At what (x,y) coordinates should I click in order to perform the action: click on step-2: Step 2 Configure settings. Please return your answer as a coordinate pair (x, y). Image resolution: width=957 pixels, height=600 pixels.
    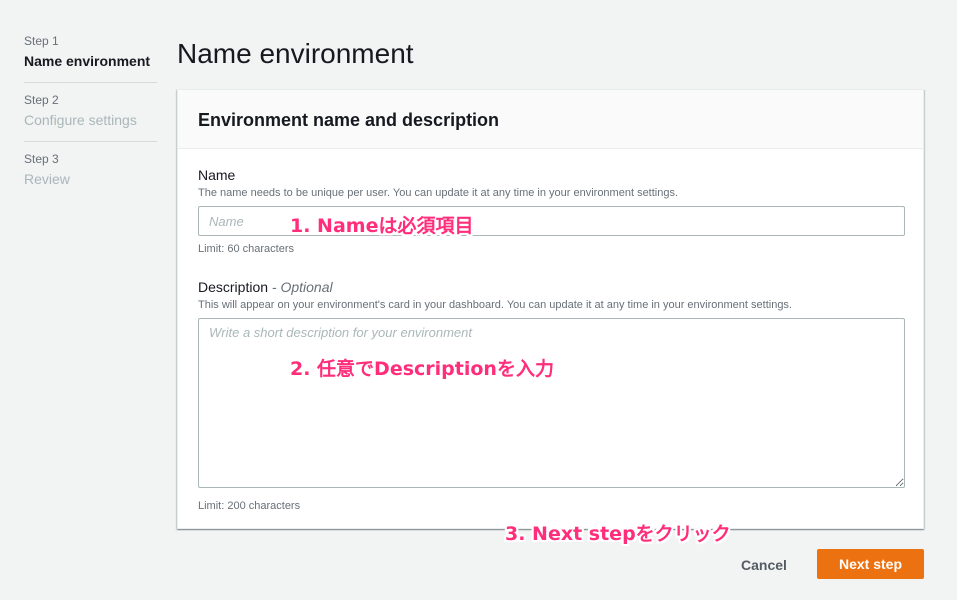
    Looking at the image, I should click on (90, 117).